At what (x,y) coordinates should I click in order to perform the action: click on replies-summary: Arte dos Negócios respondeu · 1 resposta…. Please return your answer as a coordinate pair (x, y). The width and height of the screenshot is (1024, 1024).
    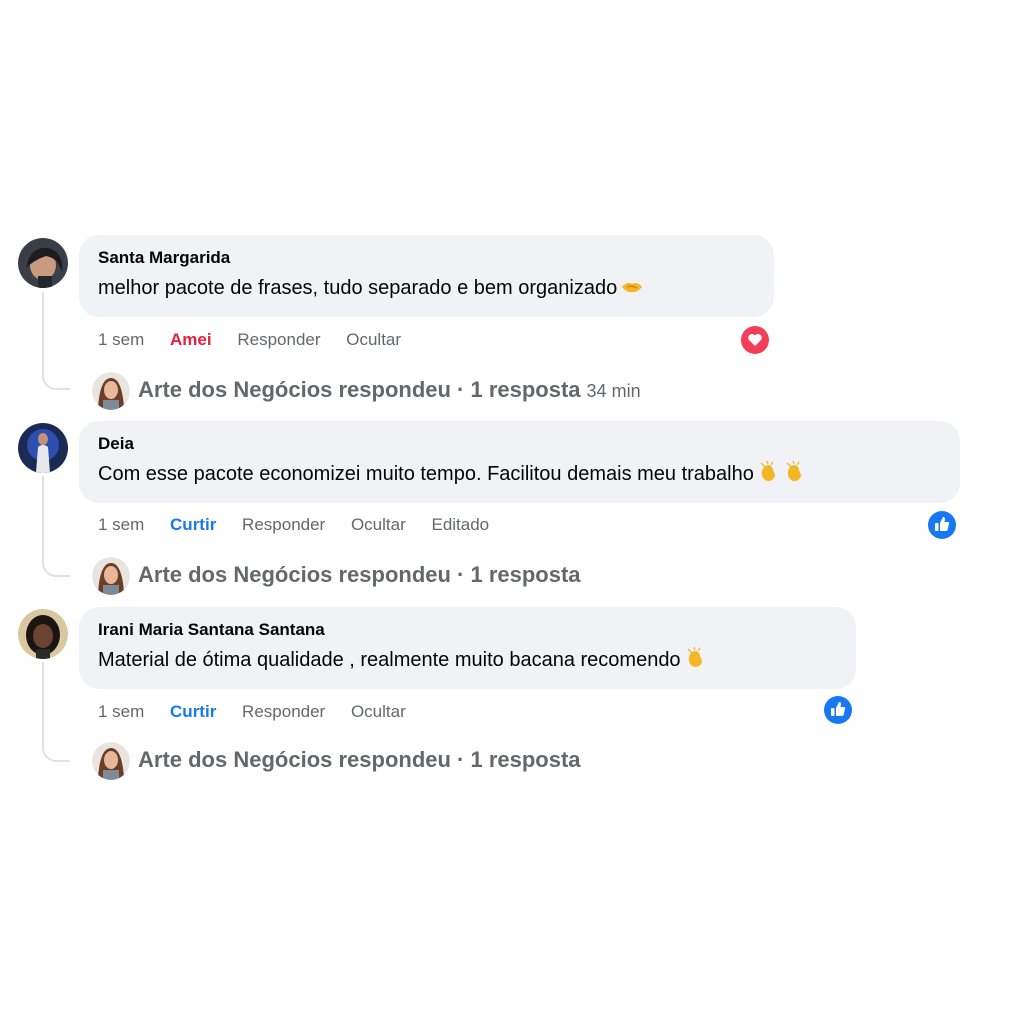
    Looking at the image, I should click on (366, 391).